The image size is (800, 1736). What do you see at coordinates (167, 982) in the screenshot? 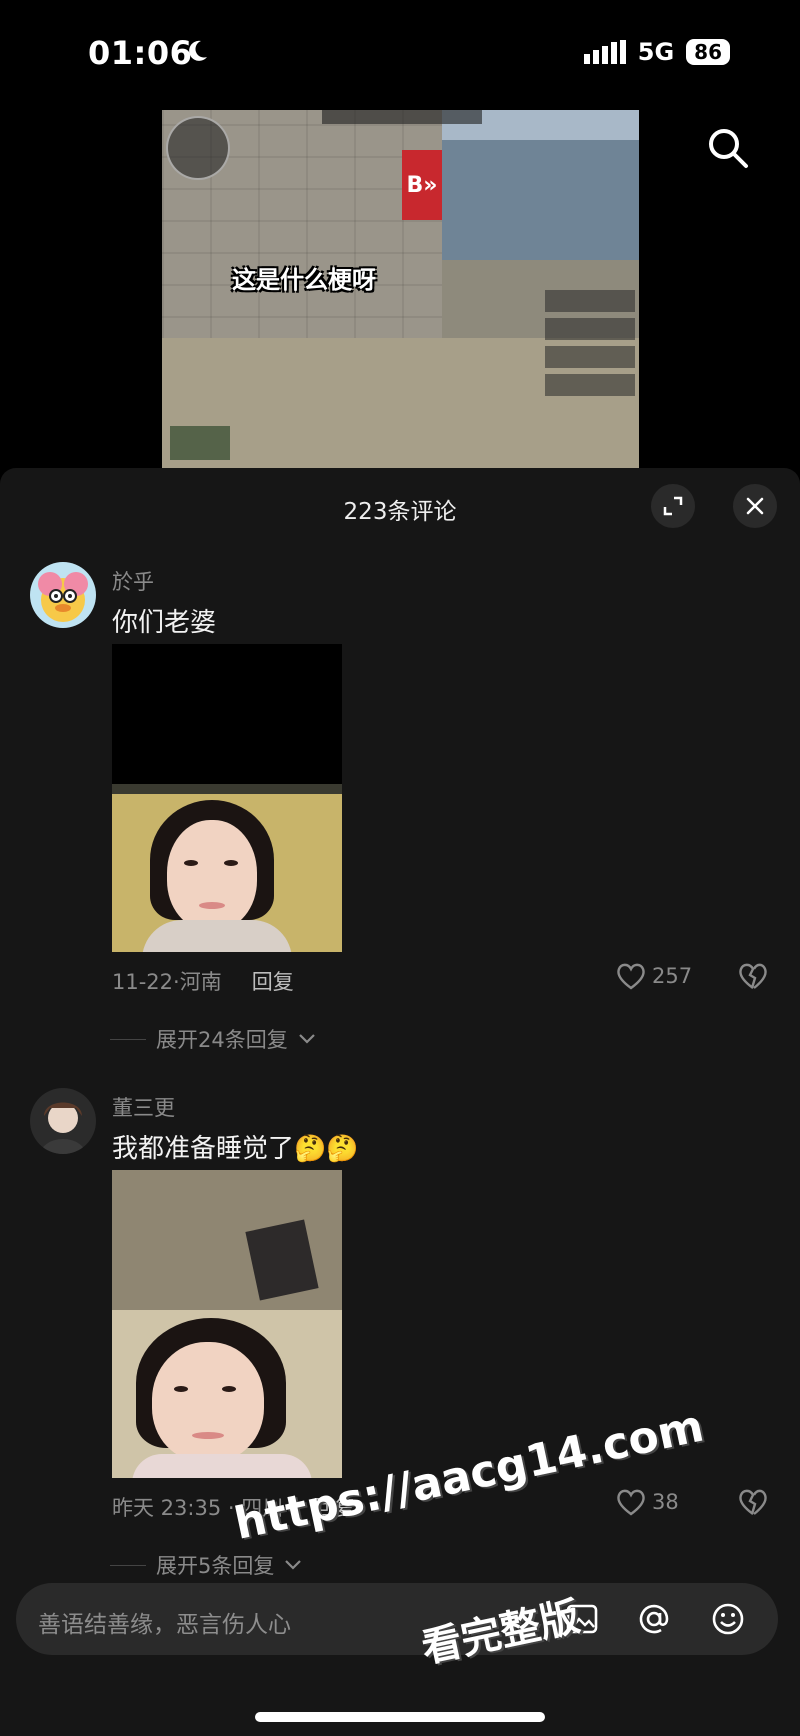
I see `comment-date-location: 11-22·河南` at bounding box center [167, 982].